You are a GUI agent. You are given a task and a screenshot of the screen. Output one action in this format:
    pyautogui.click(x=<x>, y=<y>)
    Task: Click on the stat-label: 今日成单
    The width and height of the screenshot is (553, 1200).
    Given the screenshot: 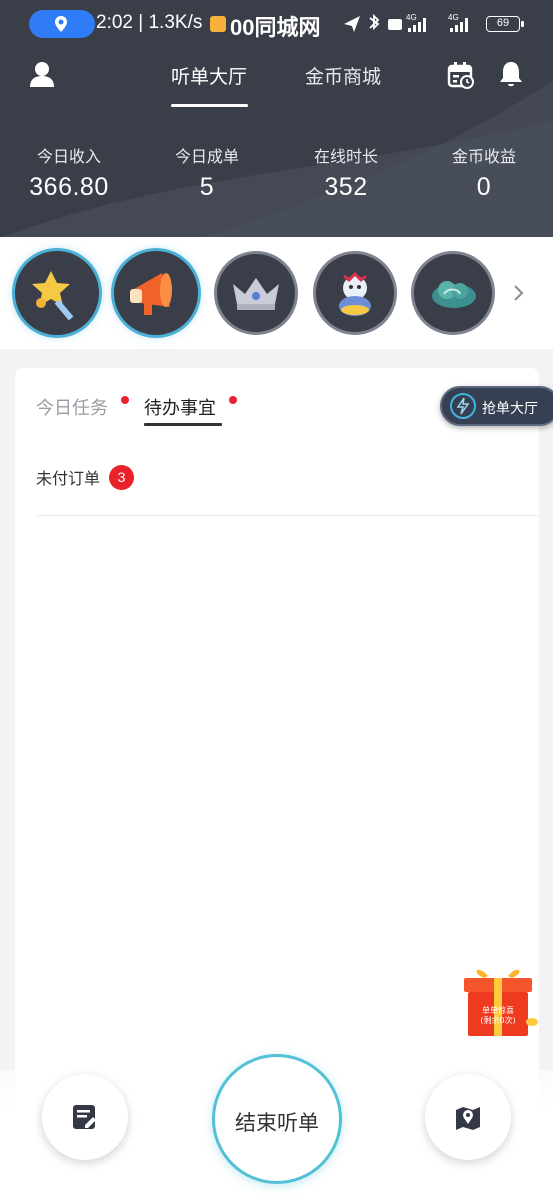 What is the action you would take?
    pyautogui.click(x=206, y=156)
    